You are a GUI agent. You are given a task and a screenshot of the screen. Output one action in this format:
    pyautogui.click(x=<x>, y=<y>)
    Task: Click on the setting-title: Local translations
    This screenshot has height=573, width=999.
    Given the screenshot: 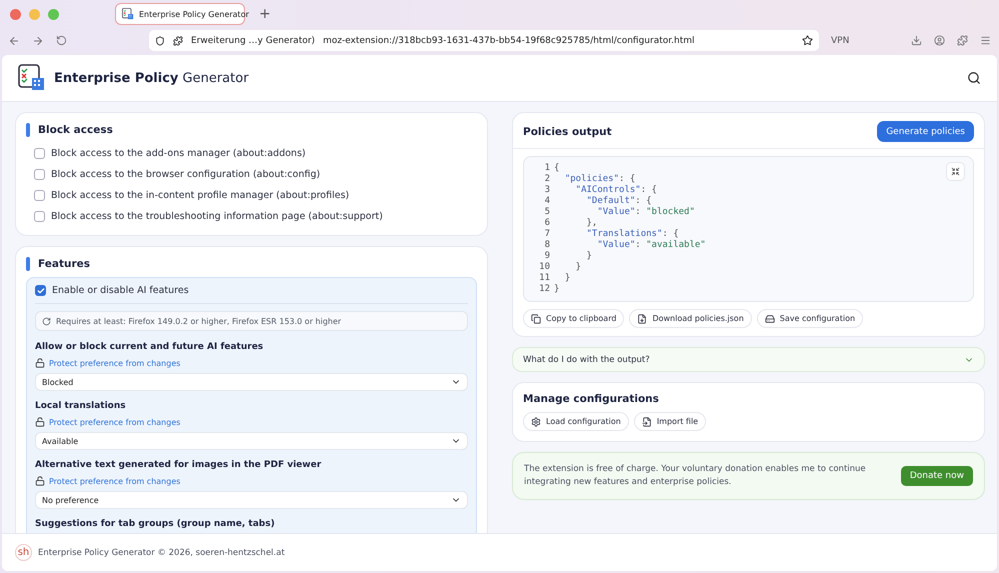 What is the action you would take?
    pyautogui.click(x=81, y=406)
    